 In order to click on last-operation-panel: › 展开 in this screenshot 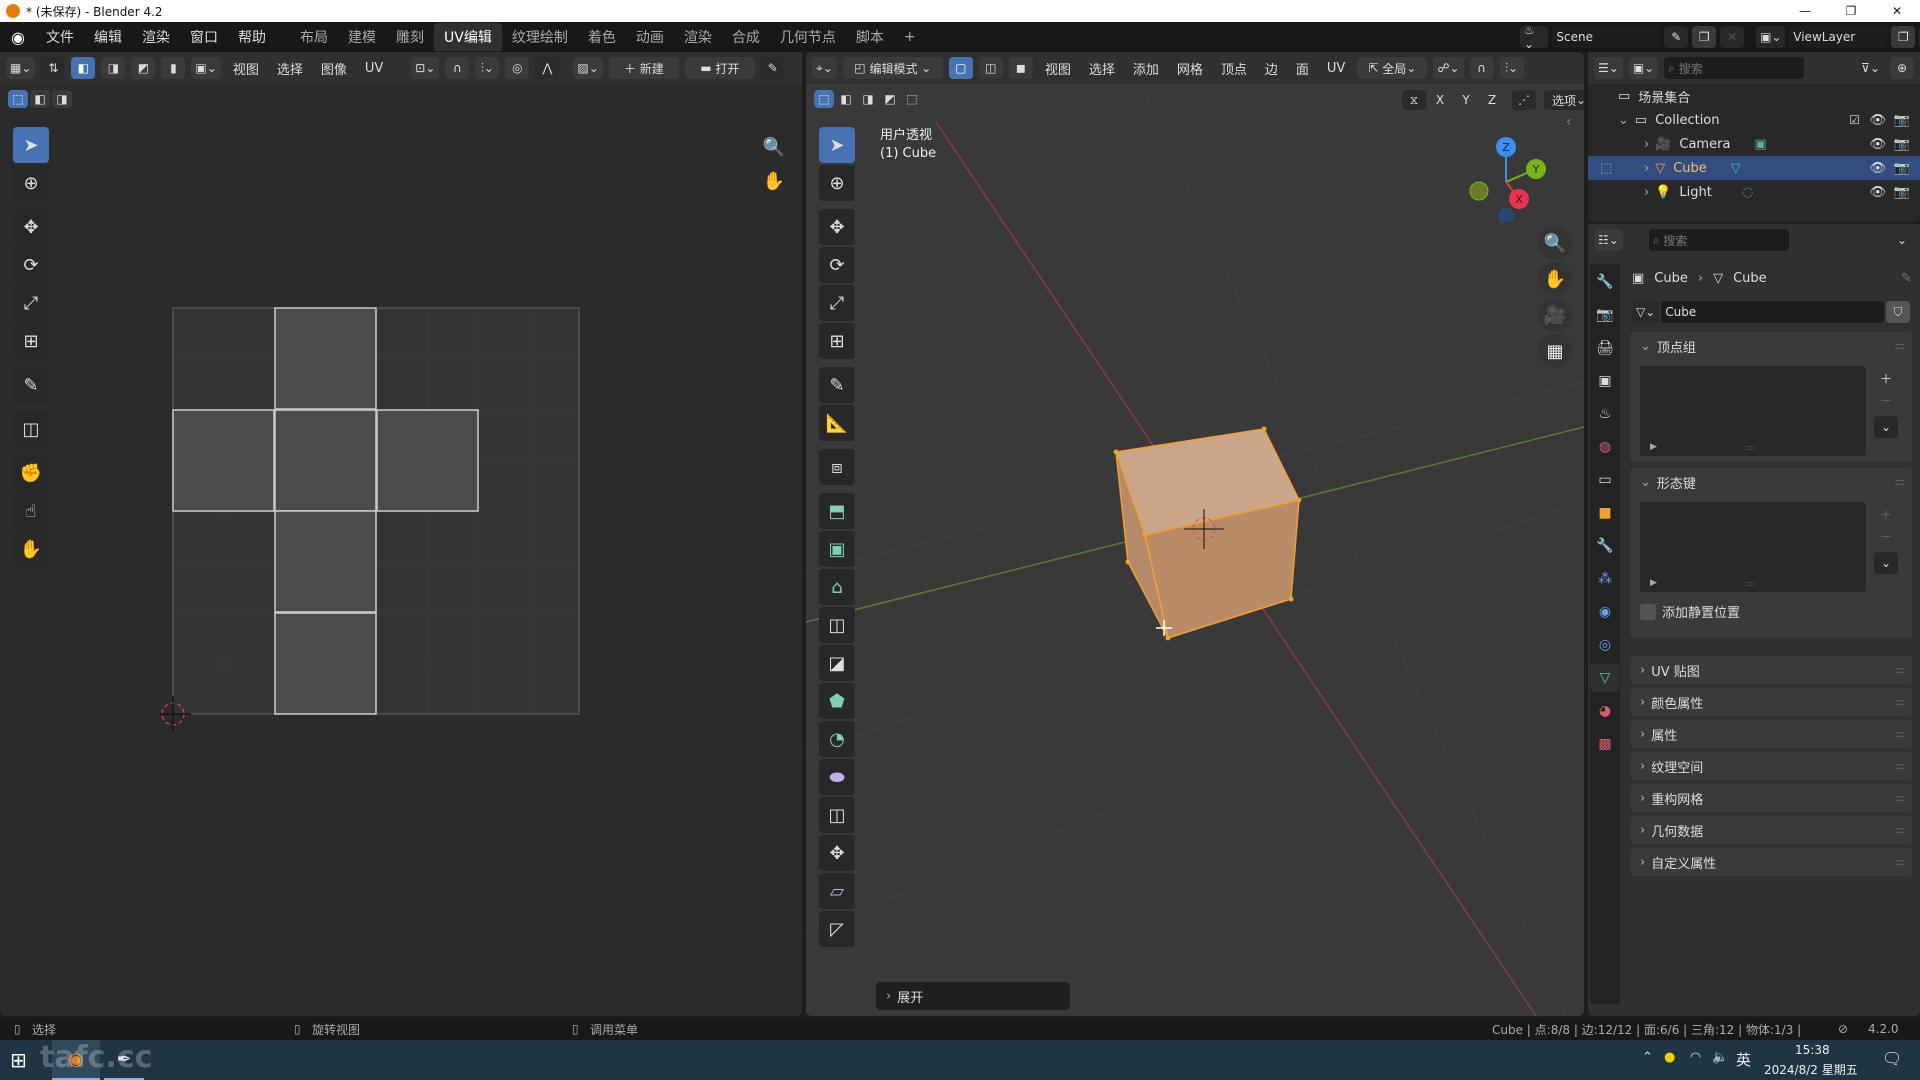, I will do `click(973, 996)`.